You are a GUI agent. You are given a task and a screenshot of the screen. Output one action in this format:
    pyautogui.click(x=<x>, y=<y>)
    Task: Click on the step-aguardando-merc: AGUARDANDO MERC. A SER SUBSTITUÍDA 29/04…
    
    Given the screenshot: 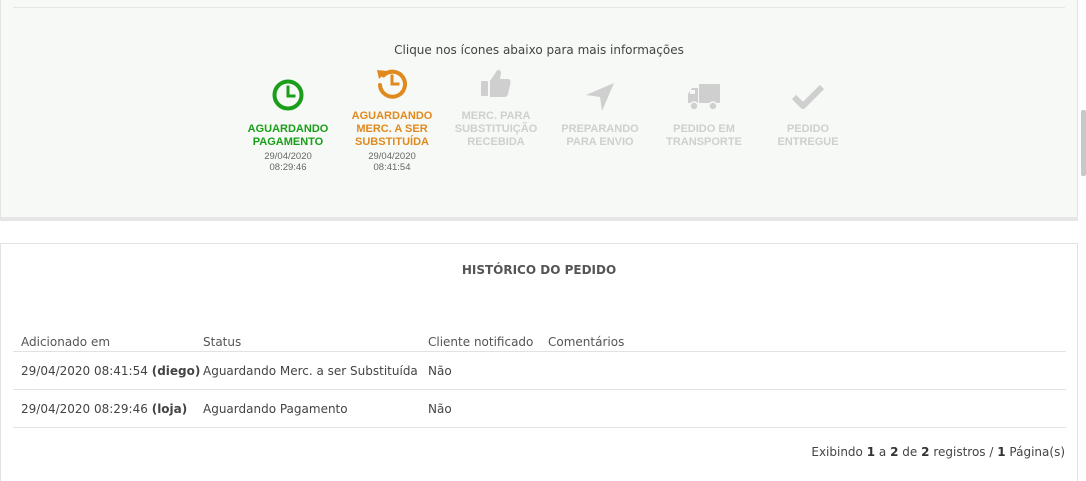 What is the action you would take?
    pyautogui.click(x=392, y=124)
    